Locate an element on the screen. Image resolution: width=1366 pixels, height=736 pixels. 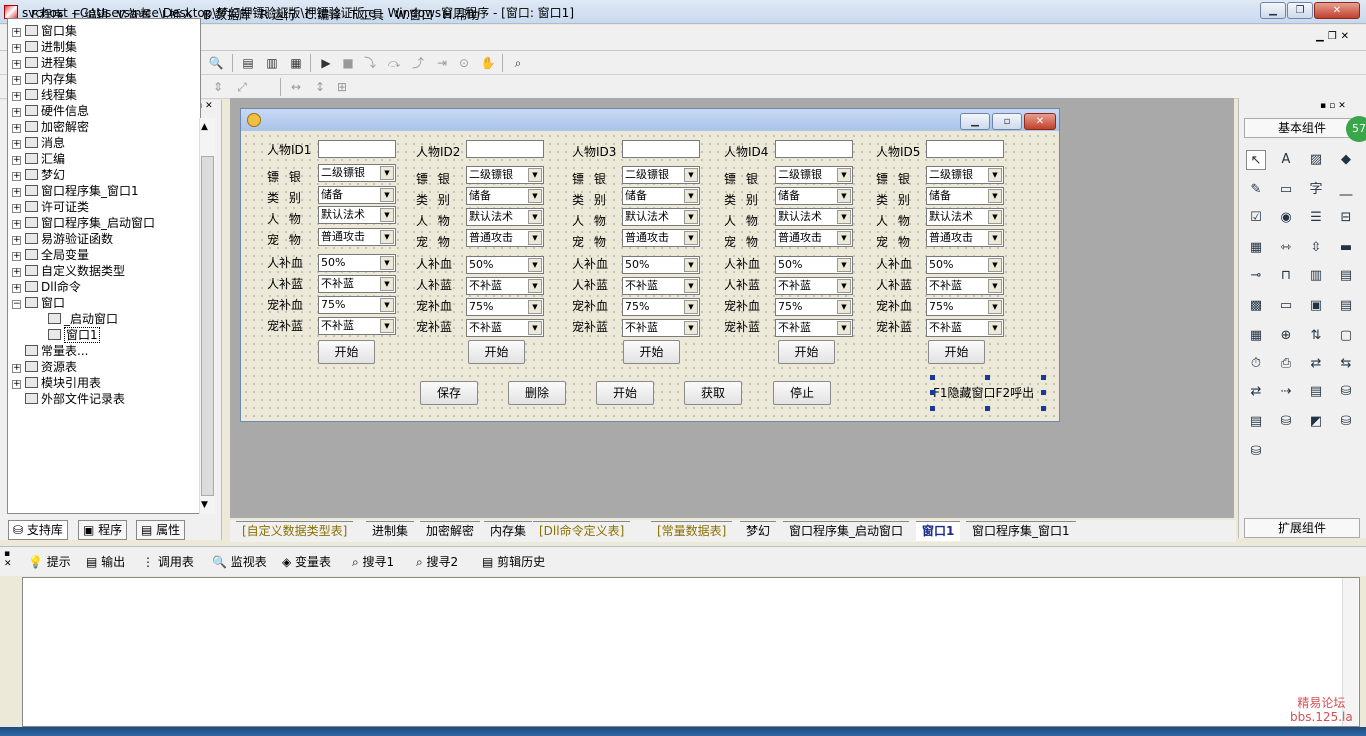
tab-support-library: ⛁ 支持库 is located at coordinates (38, 530).